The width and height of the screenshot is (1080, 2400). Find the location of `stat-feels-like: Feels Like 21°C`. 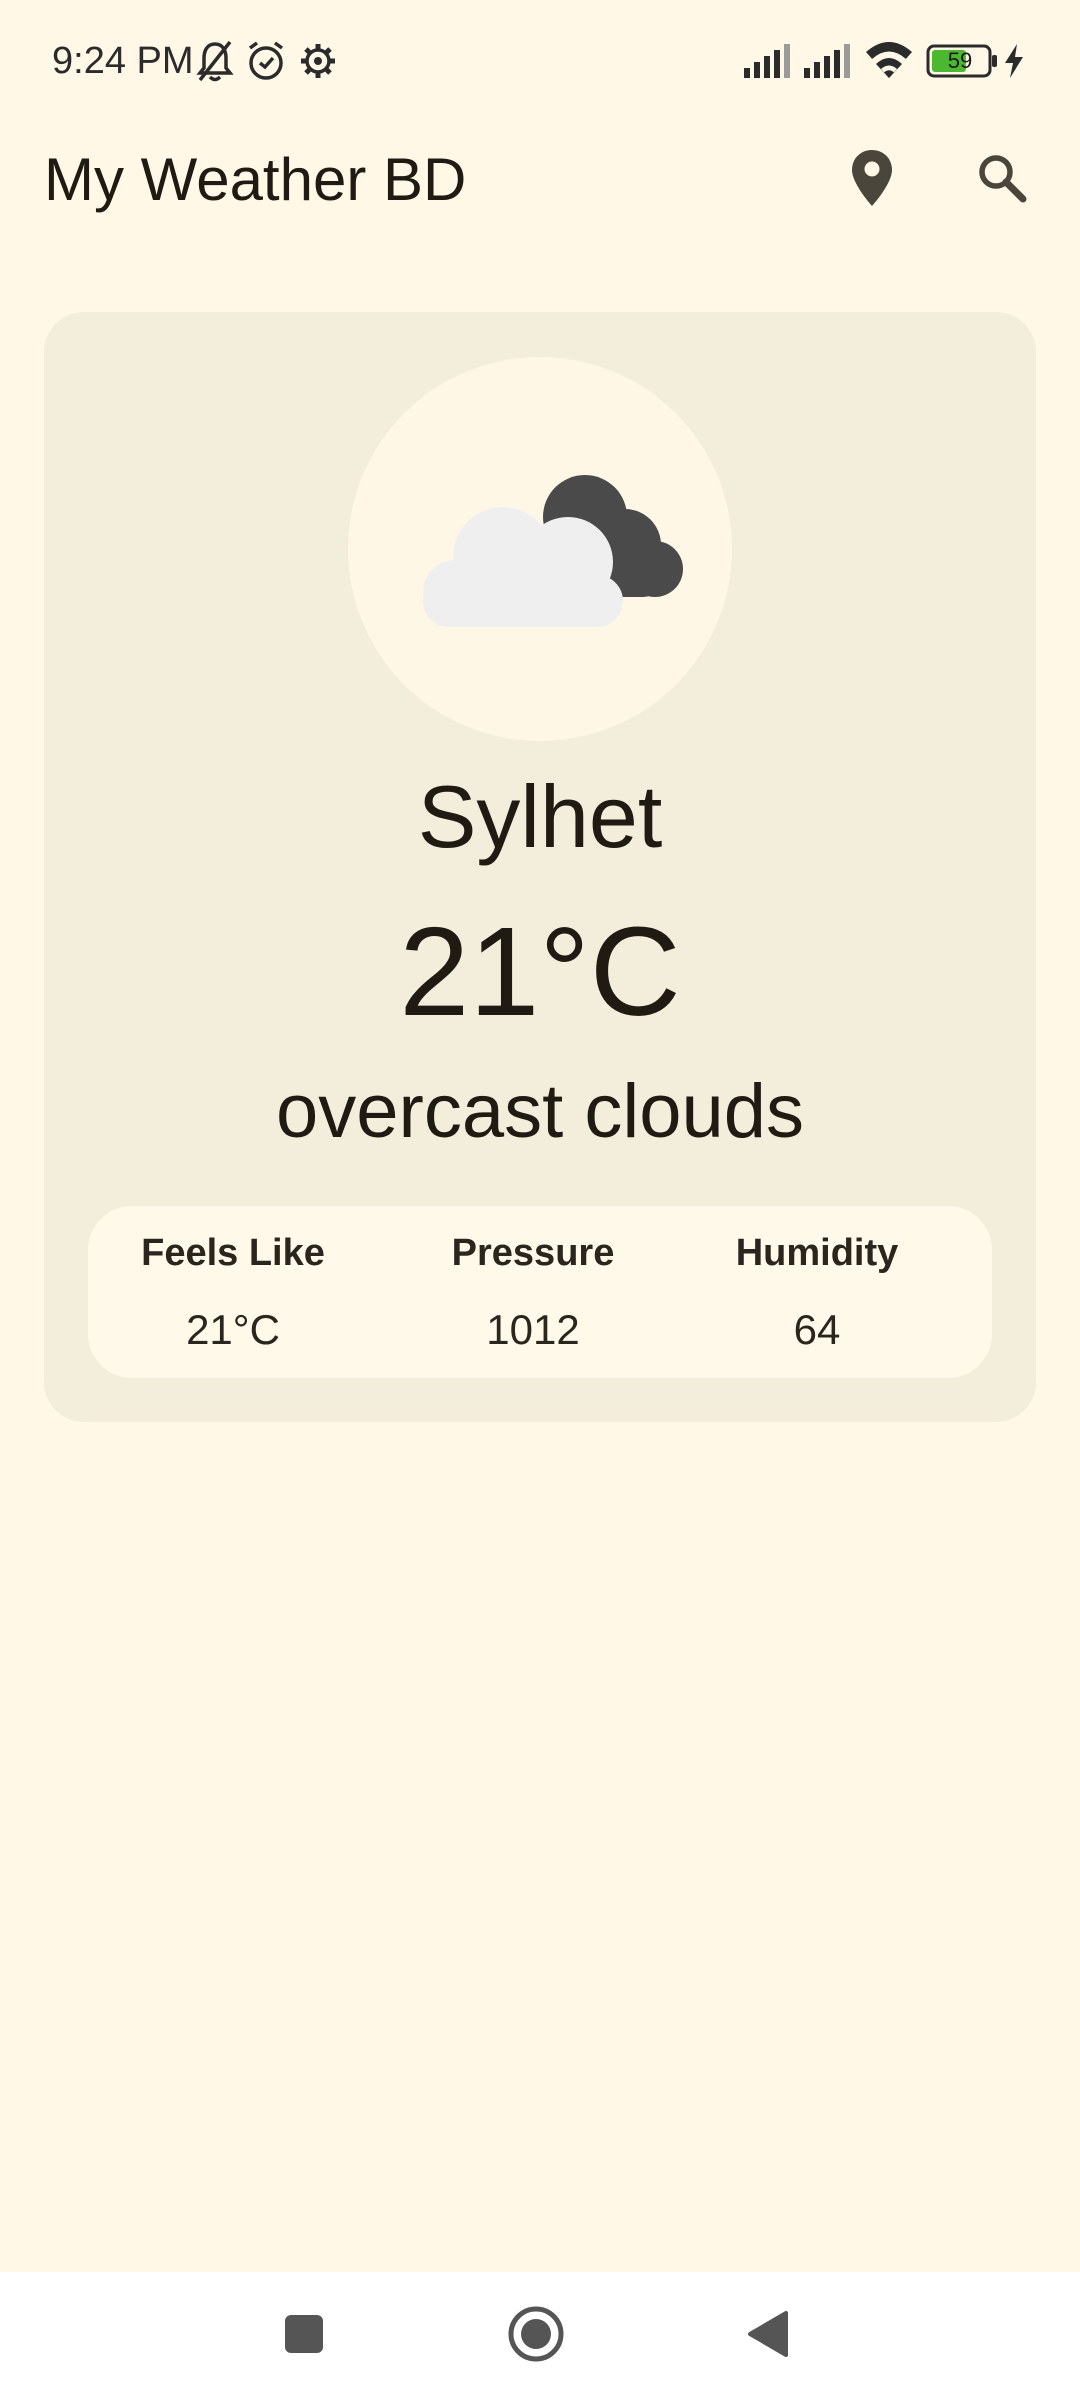

stat-feels-like: Feels Like 21°C is located at coordinates (233, 1292).